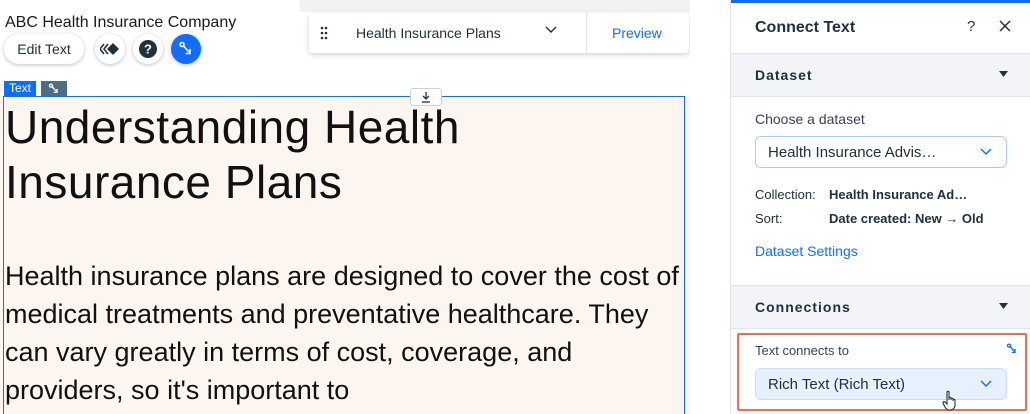  I want to click on page-heading: Understanding Health Insurance Plans, so click(232, 154).